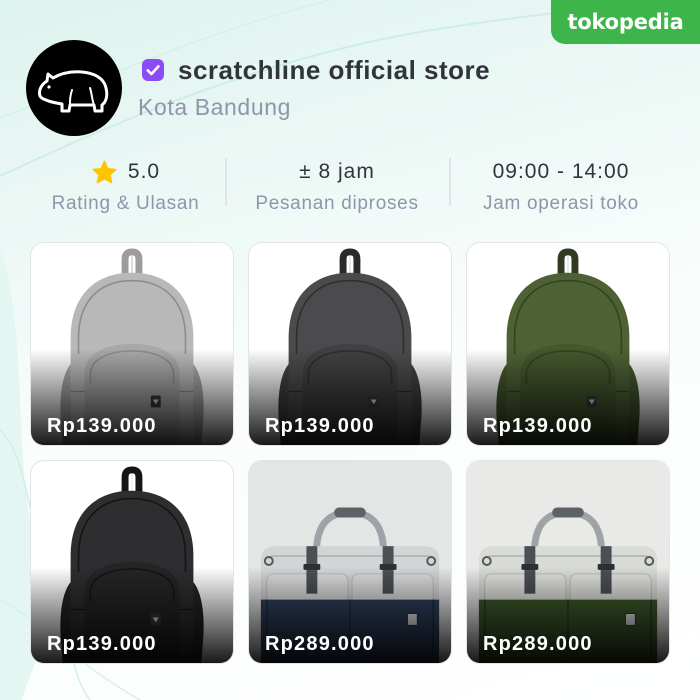 Image resolution: width=700 pixels, height=700 pixels. I want to click on stat-processing-time: ± 8 jam Pesanan diproses, so click(337, 186).